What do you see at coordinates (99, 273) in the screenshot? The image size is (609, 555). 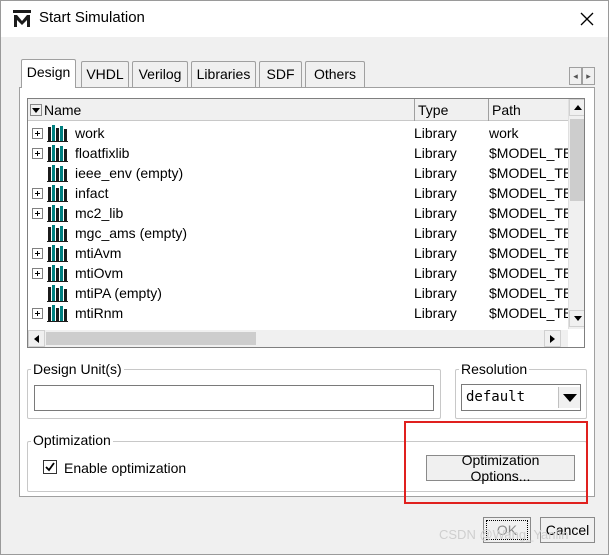 I see `library-name: mtiOvm` at bounding box center [99, 273].